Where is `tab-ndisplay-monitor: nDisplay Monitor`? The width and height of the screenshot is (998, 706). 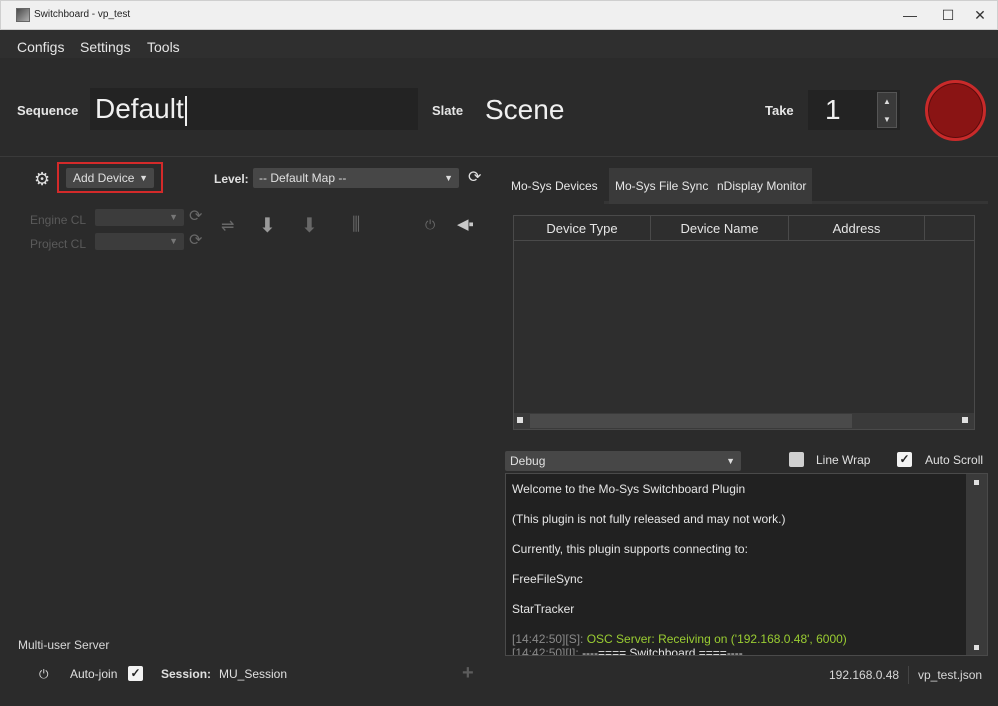 tab-ndisplay-monitor: nDisplay Monitor is located at coordinates (762, 186).